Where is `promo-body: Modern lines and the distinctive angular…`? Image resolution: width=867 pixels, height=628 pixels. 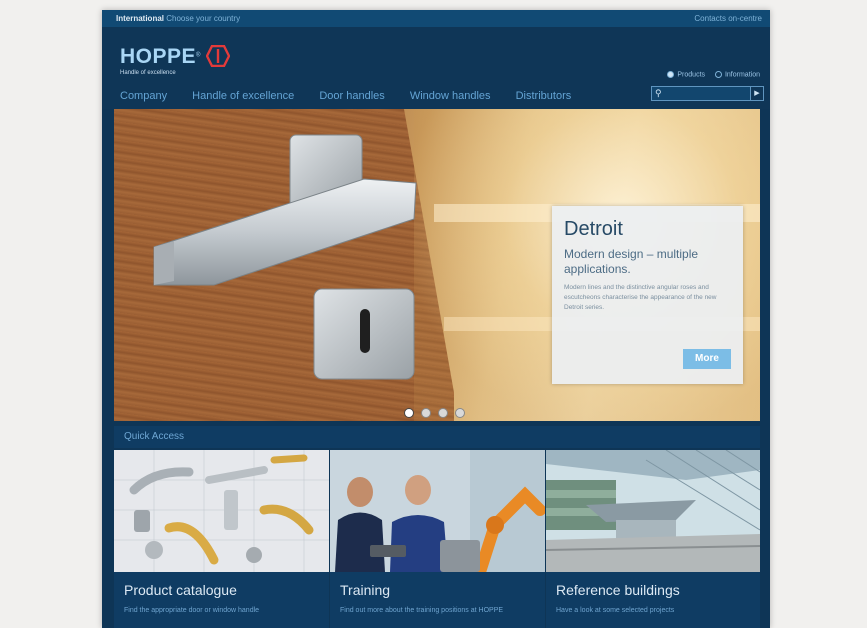
promo-body: Modern lines and the distinctive angular… is located at coordinates (640, 297).